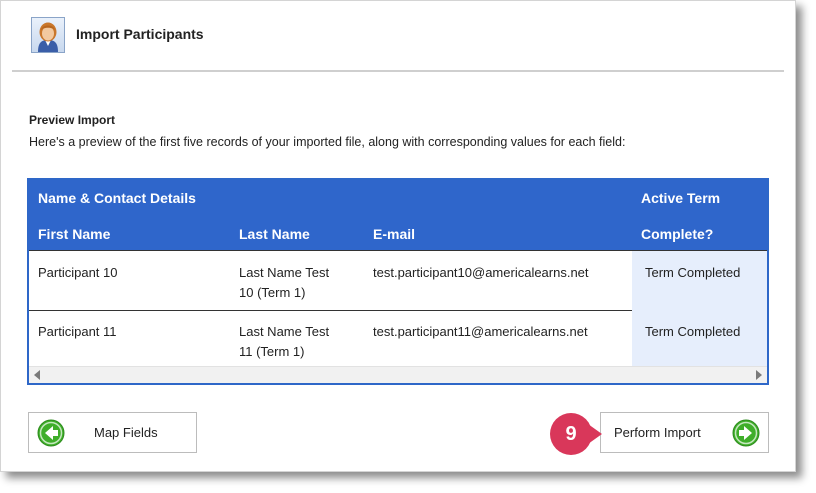 The image size is (816, 493). I want to click on page-title: Import Participants, so click(140, 34).